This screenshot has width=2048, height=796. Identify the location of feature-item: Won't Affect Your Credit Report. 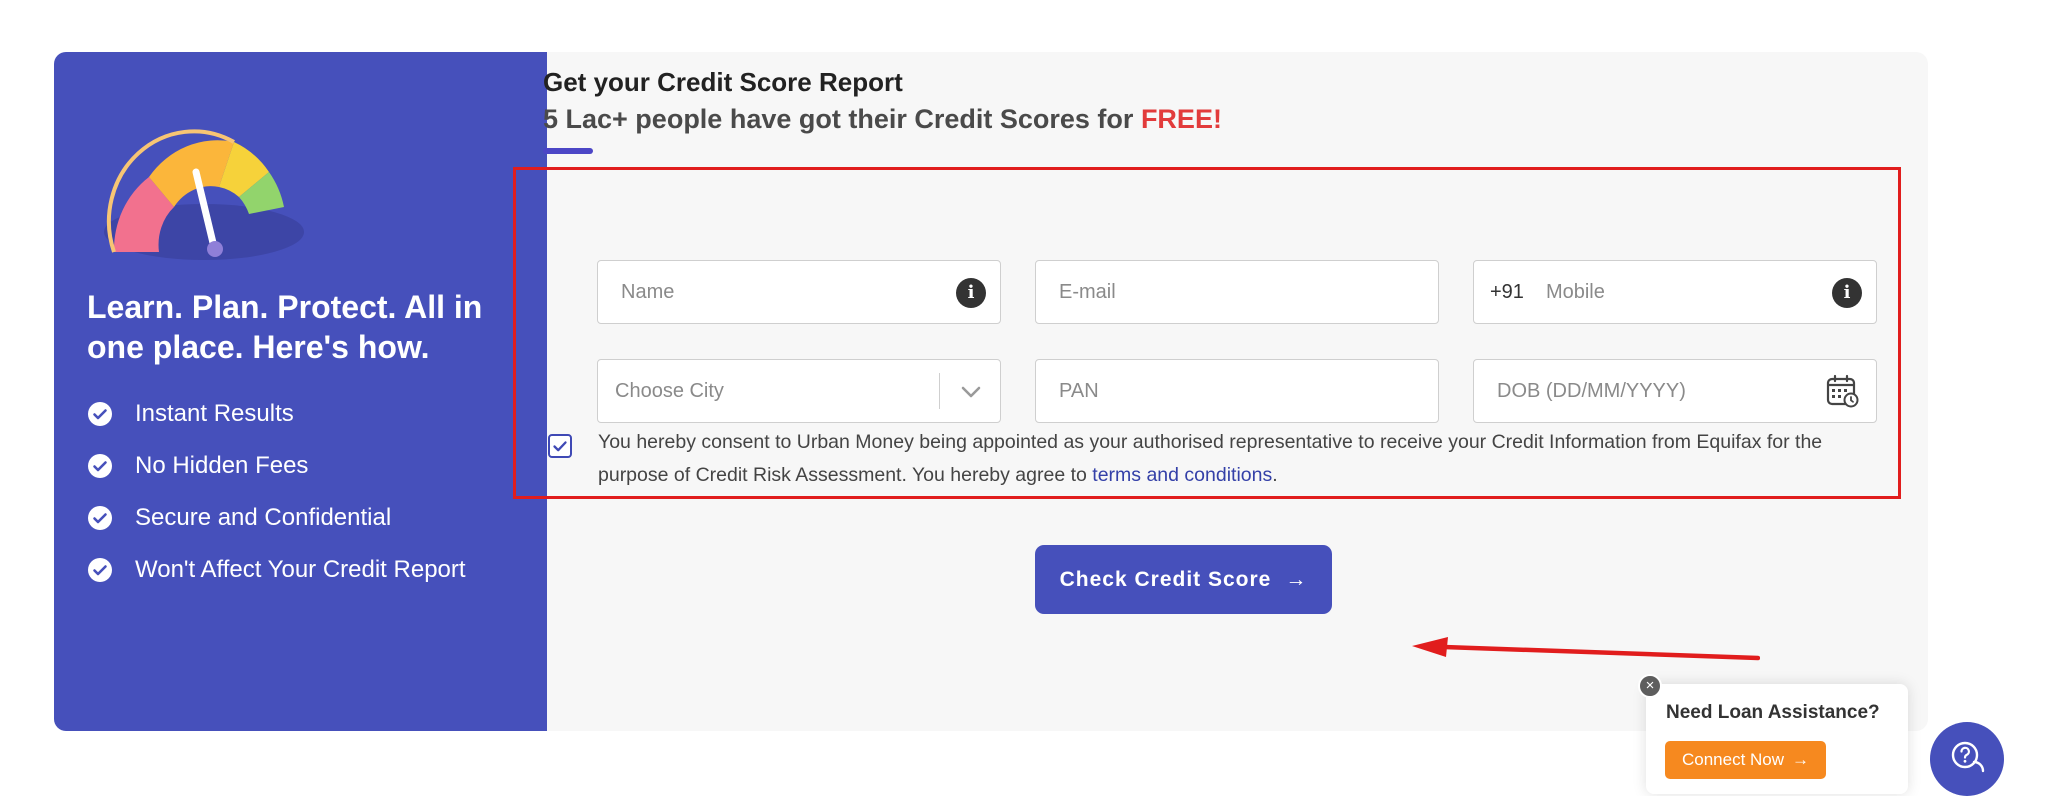
(276, 570).